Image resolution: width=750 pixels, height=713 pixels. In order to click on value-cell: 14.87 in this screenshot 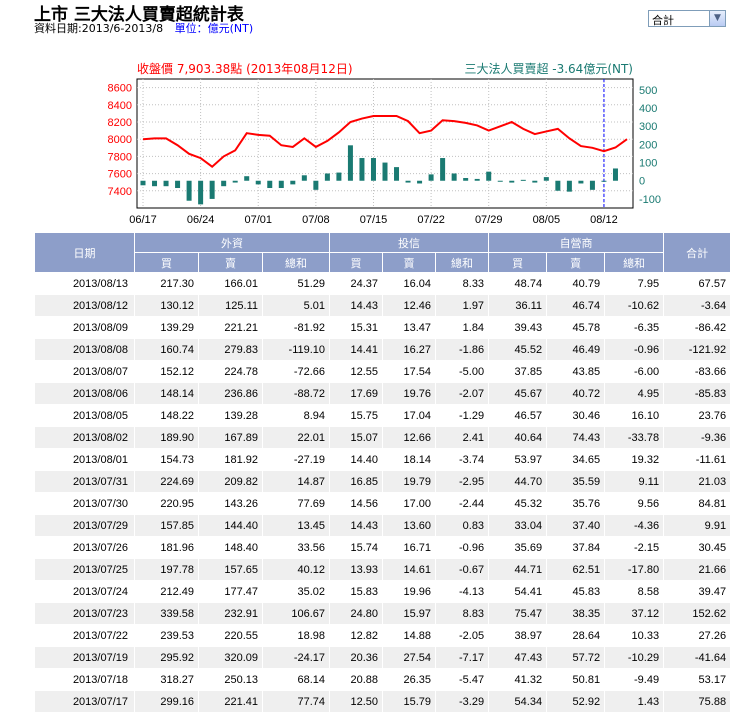, I will do `click(296, 481)`.